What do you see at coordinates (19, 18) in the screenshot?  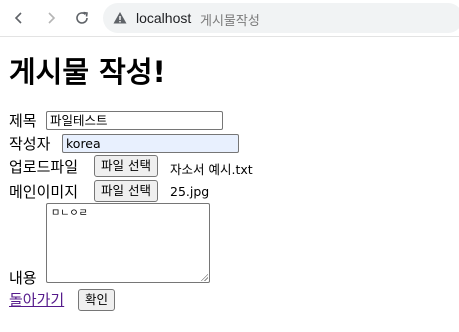 I see `back-arrow-icon` at bounding box center [19, 18].